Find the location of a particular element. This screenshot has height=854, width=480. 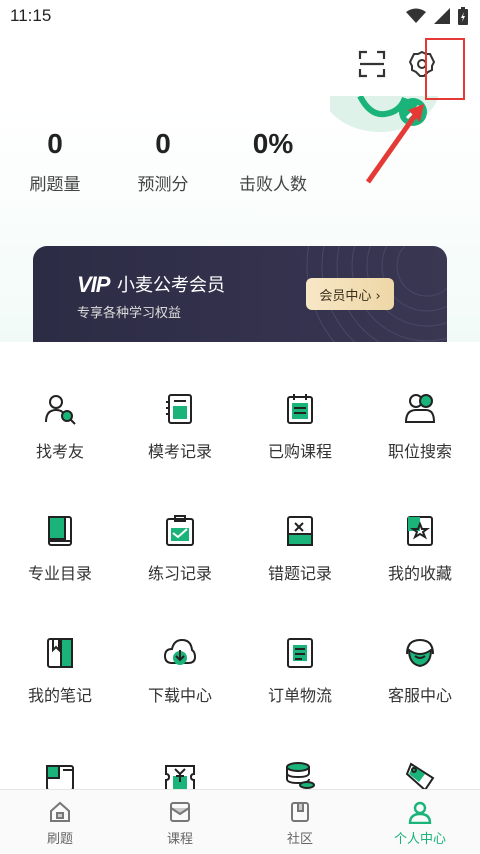

grid-item-find-friend: 找考友 is located at coordinates (60, 447).